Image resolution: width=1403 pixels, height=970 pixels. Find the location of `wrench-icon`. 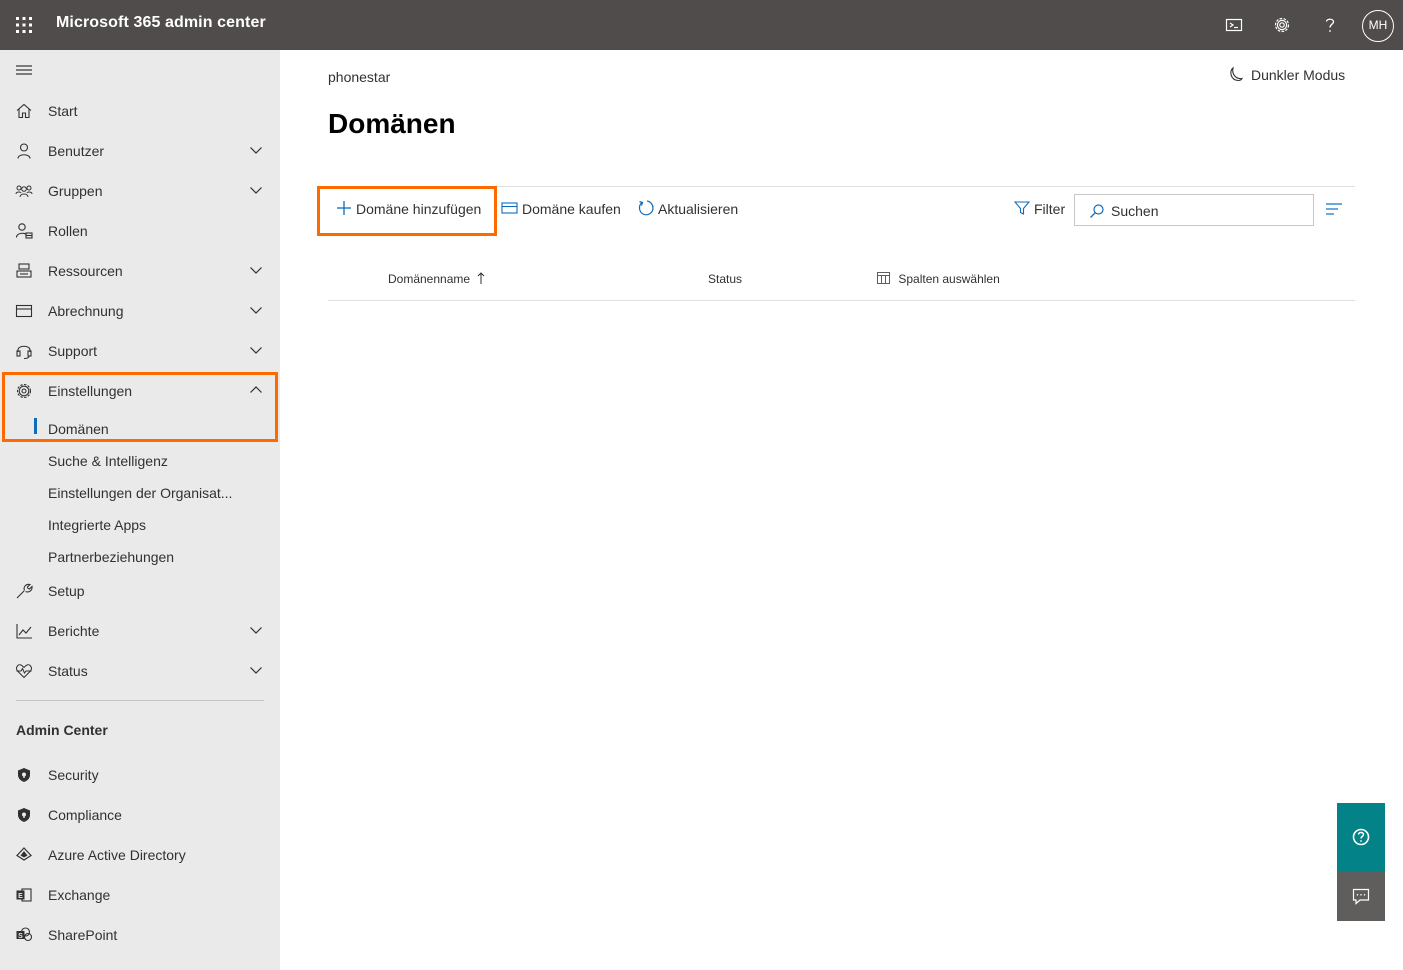

wrench-icon is located at coordinates (24, 591).